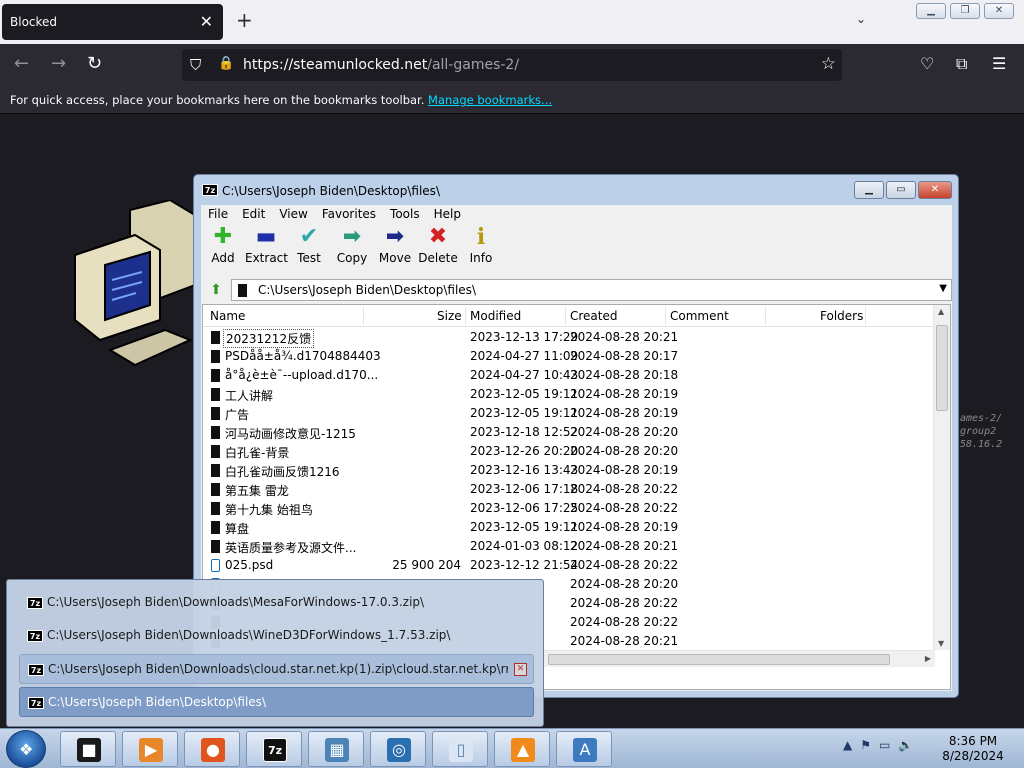 The height and width of the screenshot is (768, 1024). What do you see at coordinates (931, 11) in the screenshot?
I see `minimize-button: ▁` at bounding box center [931, 11].